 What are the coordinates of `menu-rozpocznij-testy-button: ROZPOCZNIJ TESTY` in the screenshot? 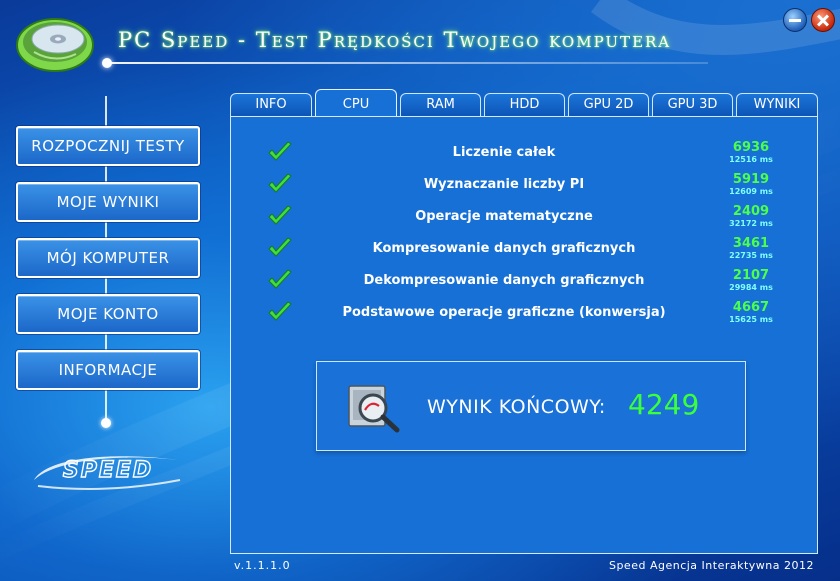 It's located at (108, 146).